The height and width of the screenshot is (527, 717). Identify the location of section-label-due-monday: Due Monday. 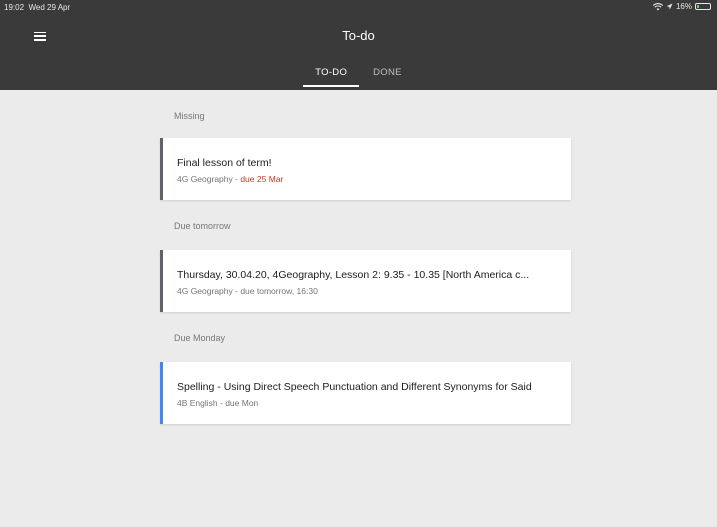
(200, 338).